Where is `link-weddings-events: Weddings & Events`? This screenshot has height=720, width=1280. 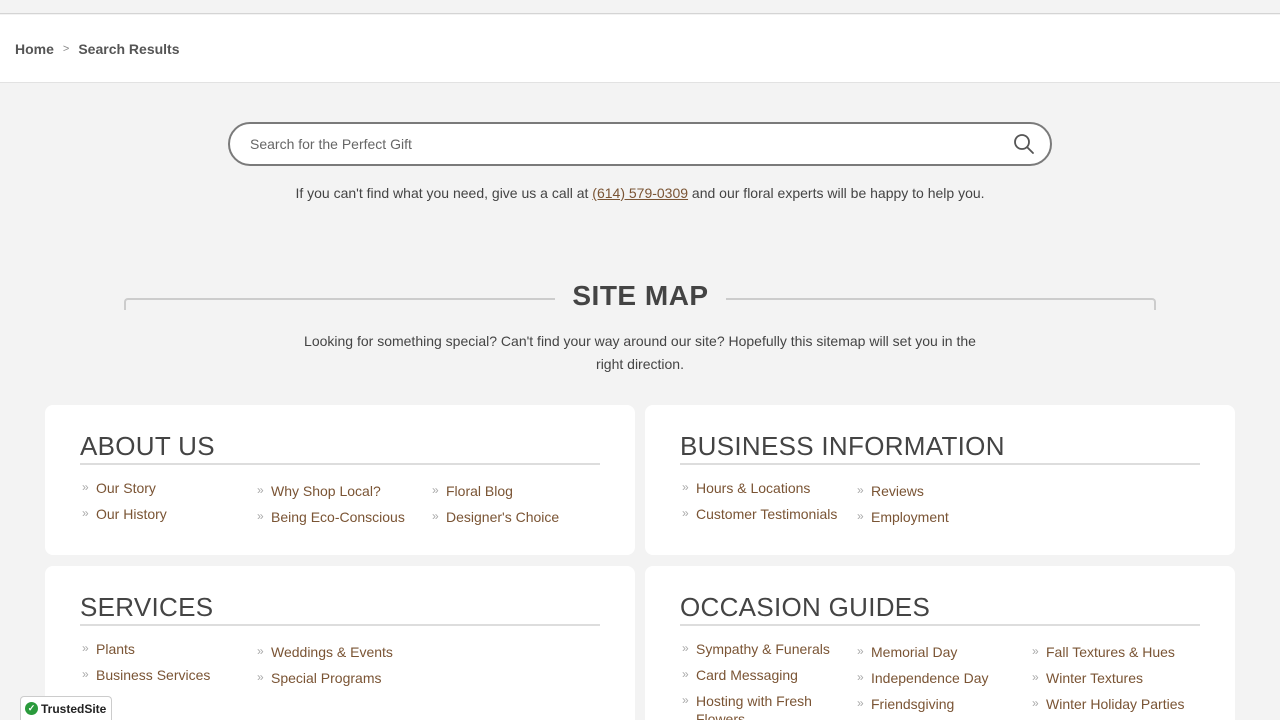 link-weddings-events: Weddings & Events is located at coordinates (344, 655).